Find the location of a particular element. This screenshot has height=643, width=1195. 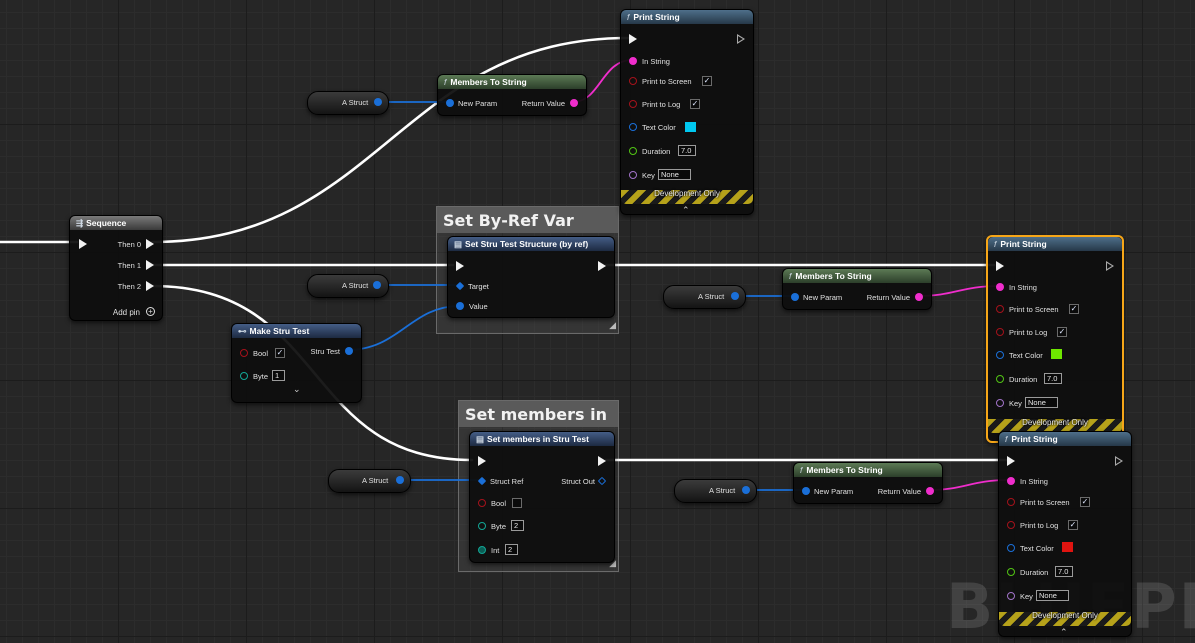

then-1-pin is located at coordinates (150, 265).